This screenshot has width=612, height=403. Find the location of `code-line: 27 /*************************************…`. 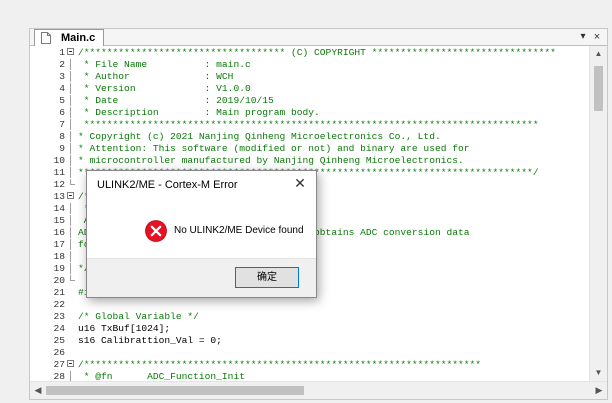

code-line: 27 /*************************************… is located at coordinates (309, 364).